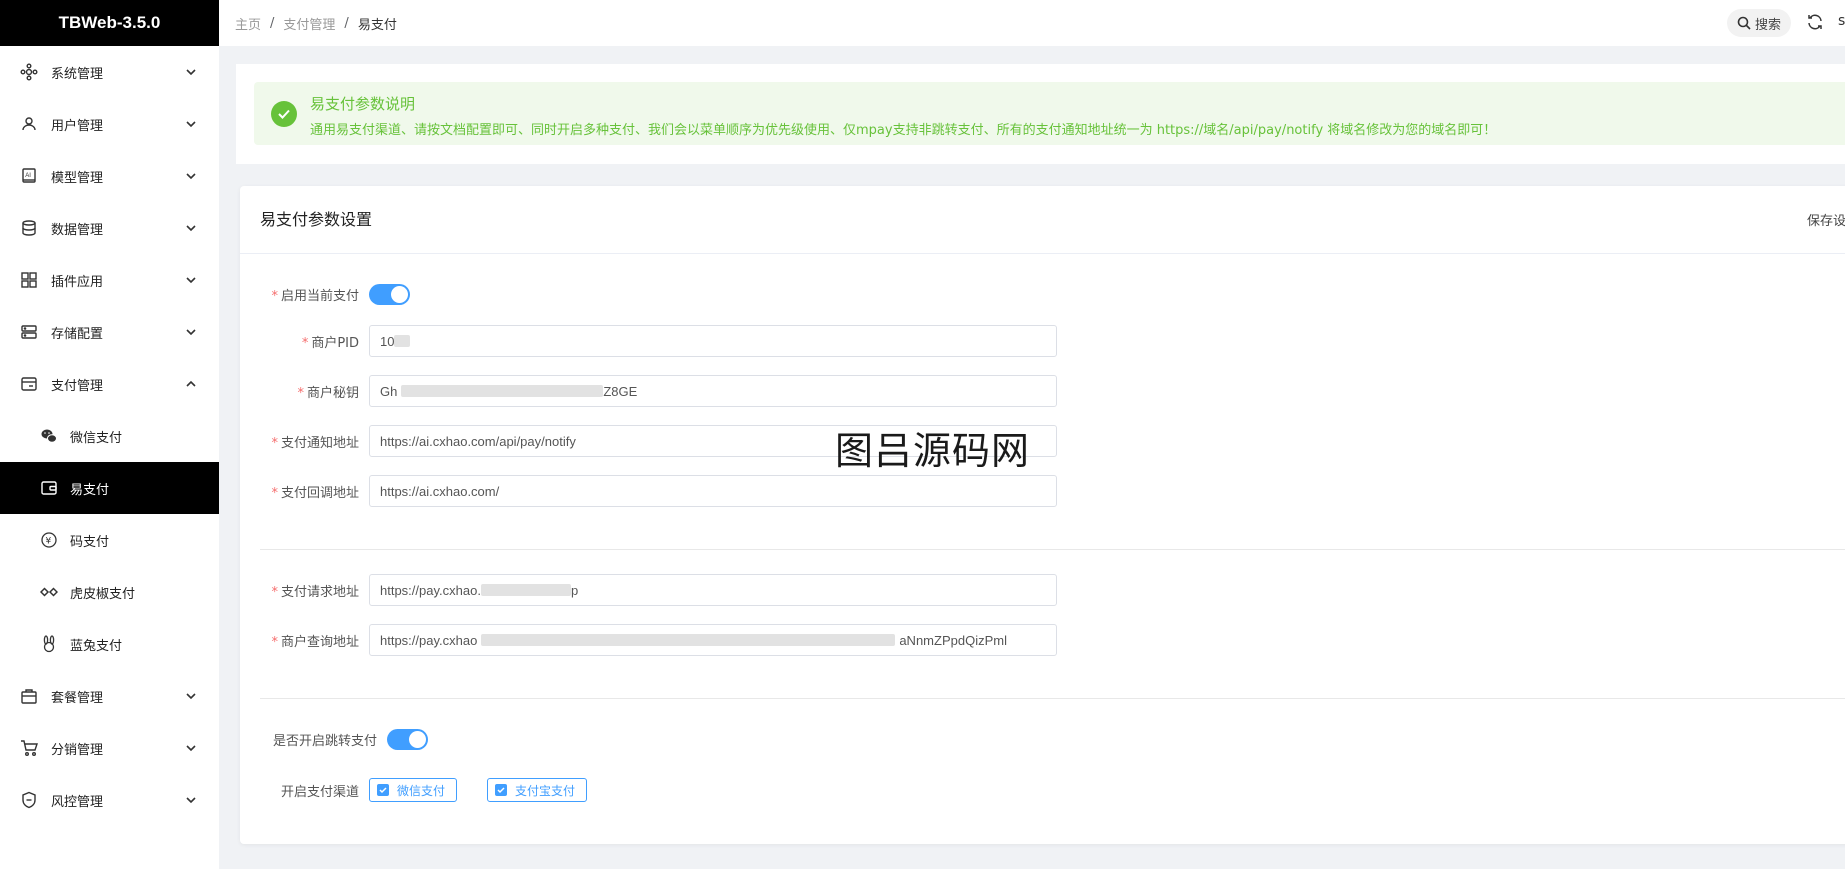 Image resolution: width=1845 pixels, height=869 pixels. What do you see at coordinates (29, 800) in the screenshot?
I see `risk-control-icon` at bounding box center [29, 800].